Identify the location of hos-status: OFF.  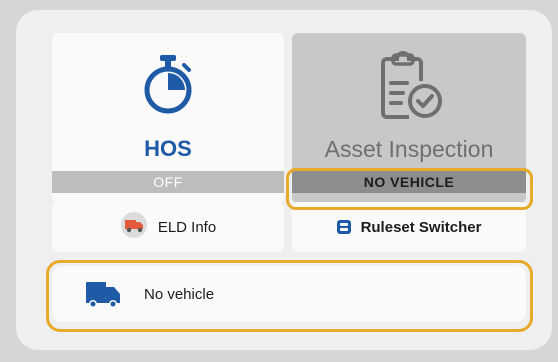
(168, 182).